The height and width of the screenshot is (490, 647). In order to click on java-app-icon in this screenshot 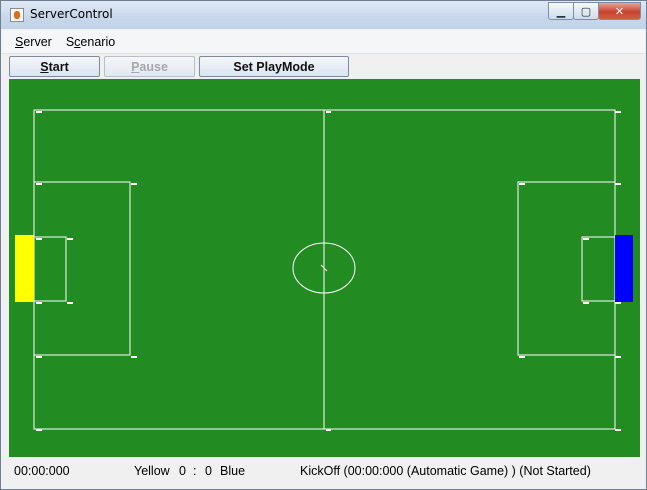, I will do `click(17, 15)`.